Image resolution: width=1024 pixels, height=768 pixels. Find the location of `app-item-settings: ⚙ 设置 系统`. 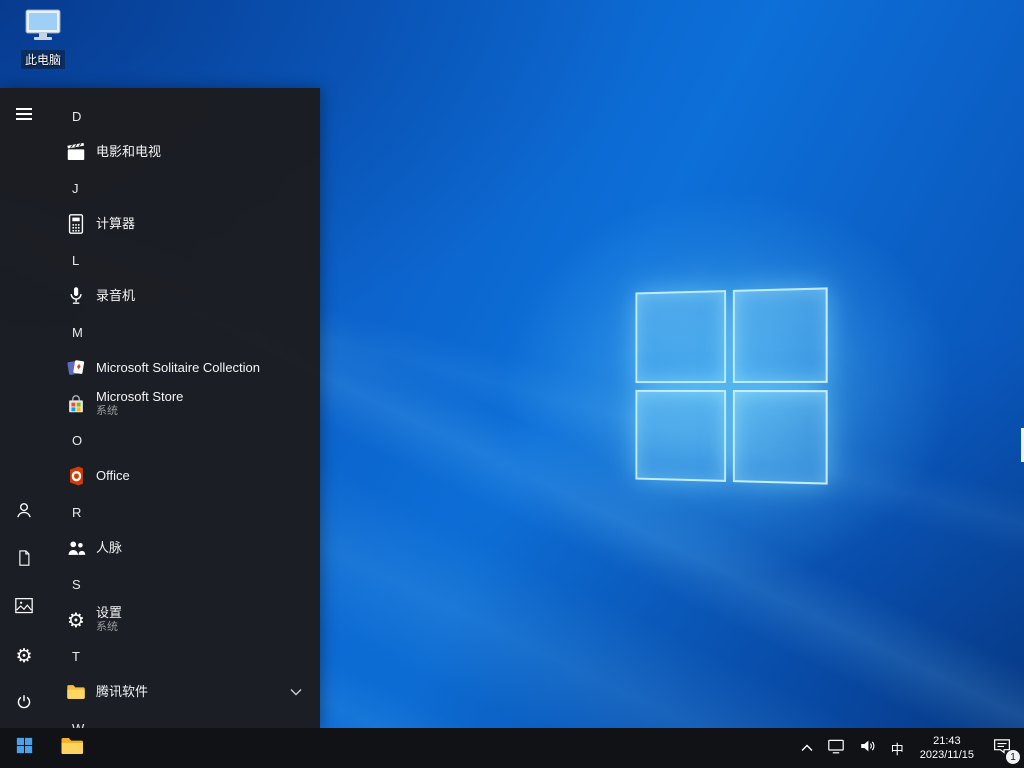

app-item-settings: ⚙ 设置 系统 is located at coordinates (184, 620).